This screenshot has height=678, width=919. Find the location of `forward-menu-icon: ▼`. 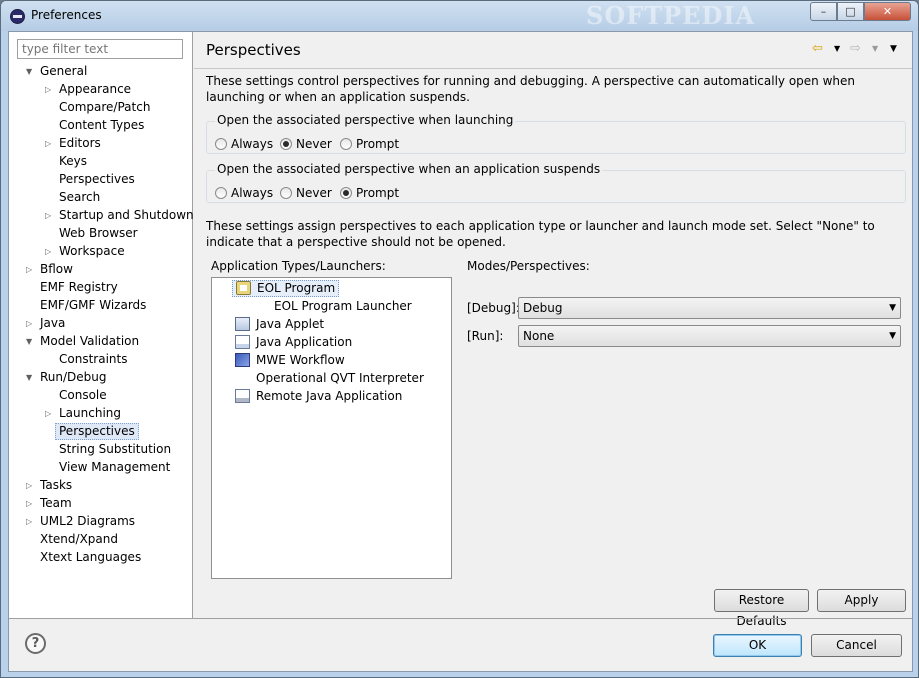

forward-menu-icon: ▼ is located at coordinates (875, 48).